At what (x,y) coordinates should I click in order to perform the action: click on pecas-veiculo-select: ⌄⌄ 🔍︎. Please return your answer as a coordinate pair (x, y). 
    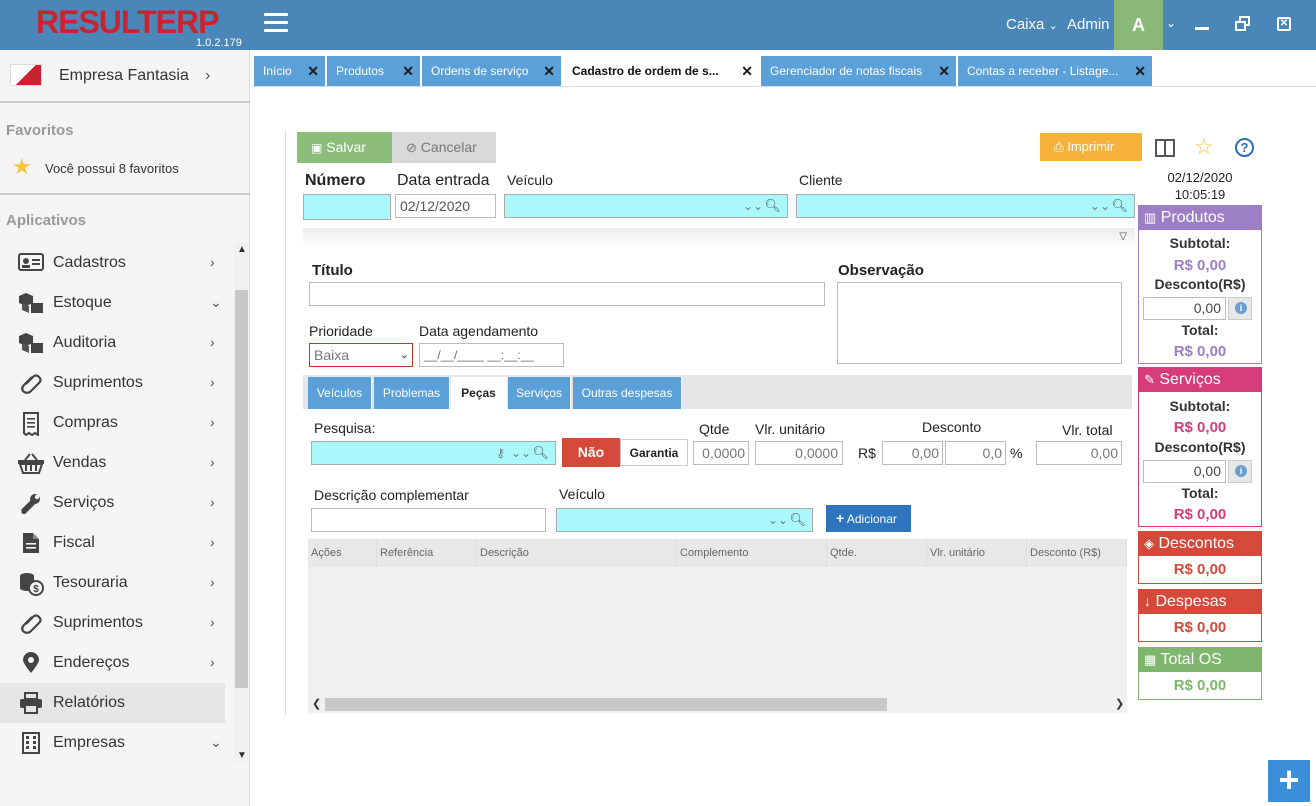
    Looking at the image, I should click on (684, 520).